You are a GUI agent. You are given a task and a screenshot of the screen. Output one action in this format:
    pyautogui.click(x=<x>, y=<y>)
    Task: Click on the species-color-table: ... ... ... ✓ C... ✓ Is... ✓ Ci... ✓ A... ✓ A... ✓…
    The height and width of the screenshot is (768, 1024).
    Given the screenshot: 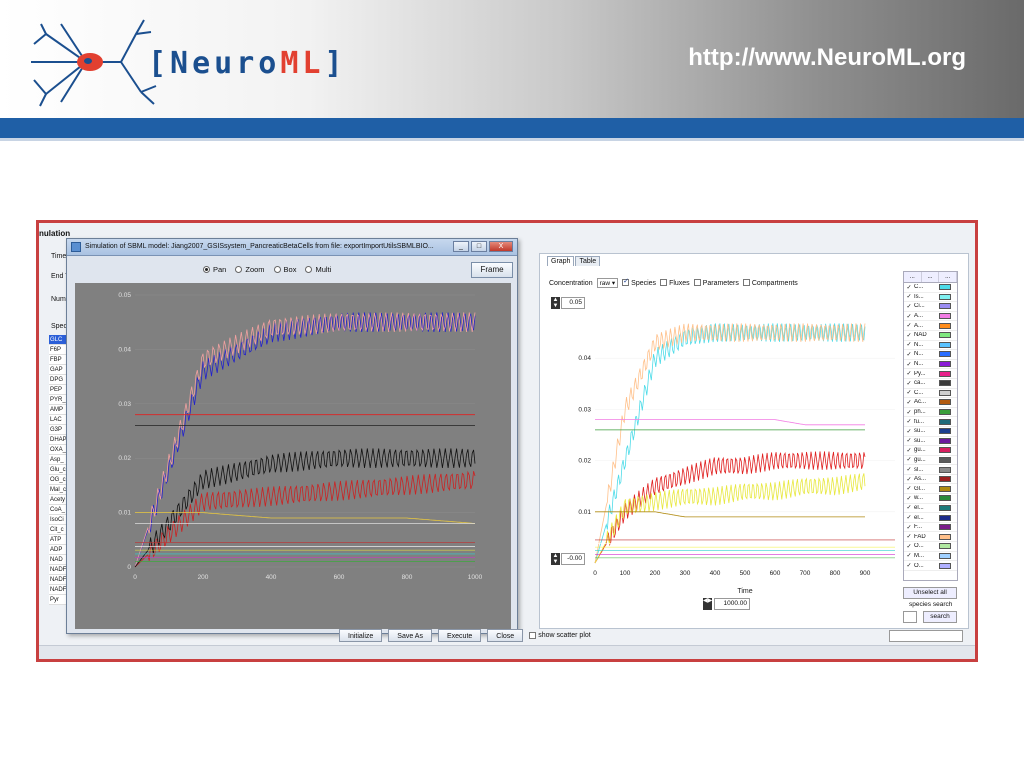 What is the action you would take?
    pyautogui.click(x=930, y=426)
    